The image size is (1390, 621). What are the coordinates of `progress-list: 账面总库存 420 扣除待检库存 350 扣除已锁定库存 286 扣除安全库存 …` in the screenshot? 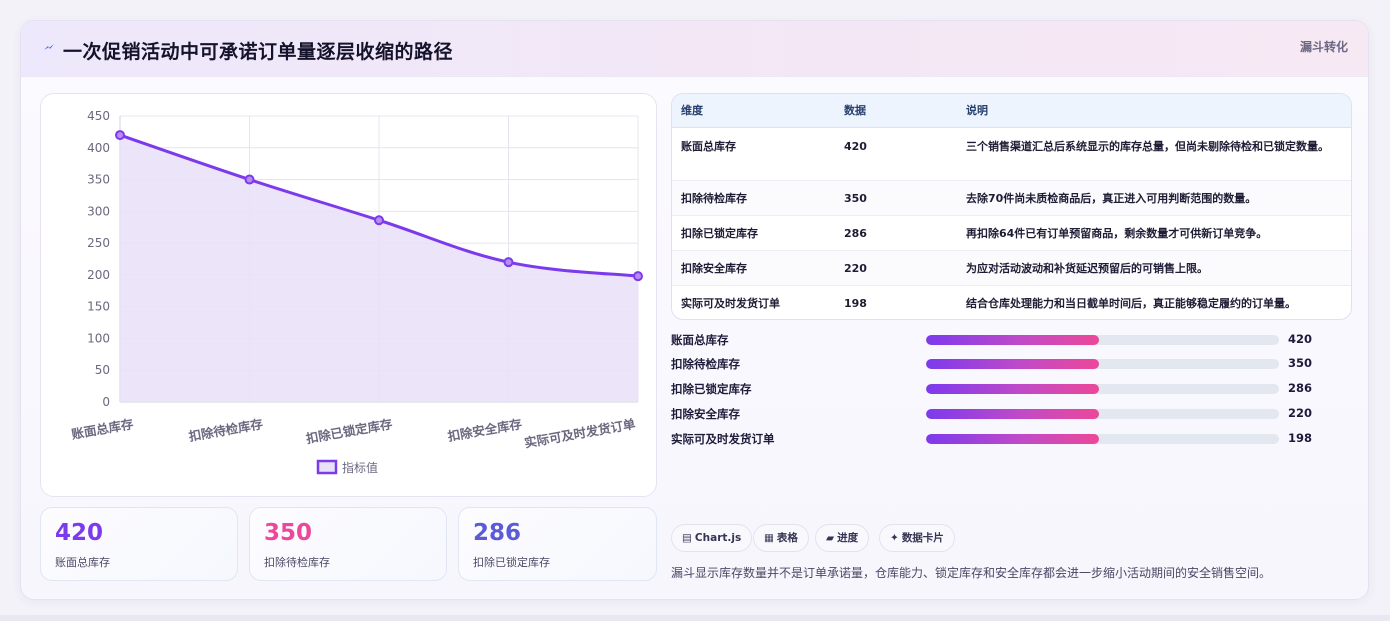 It's located at (1011, 394).